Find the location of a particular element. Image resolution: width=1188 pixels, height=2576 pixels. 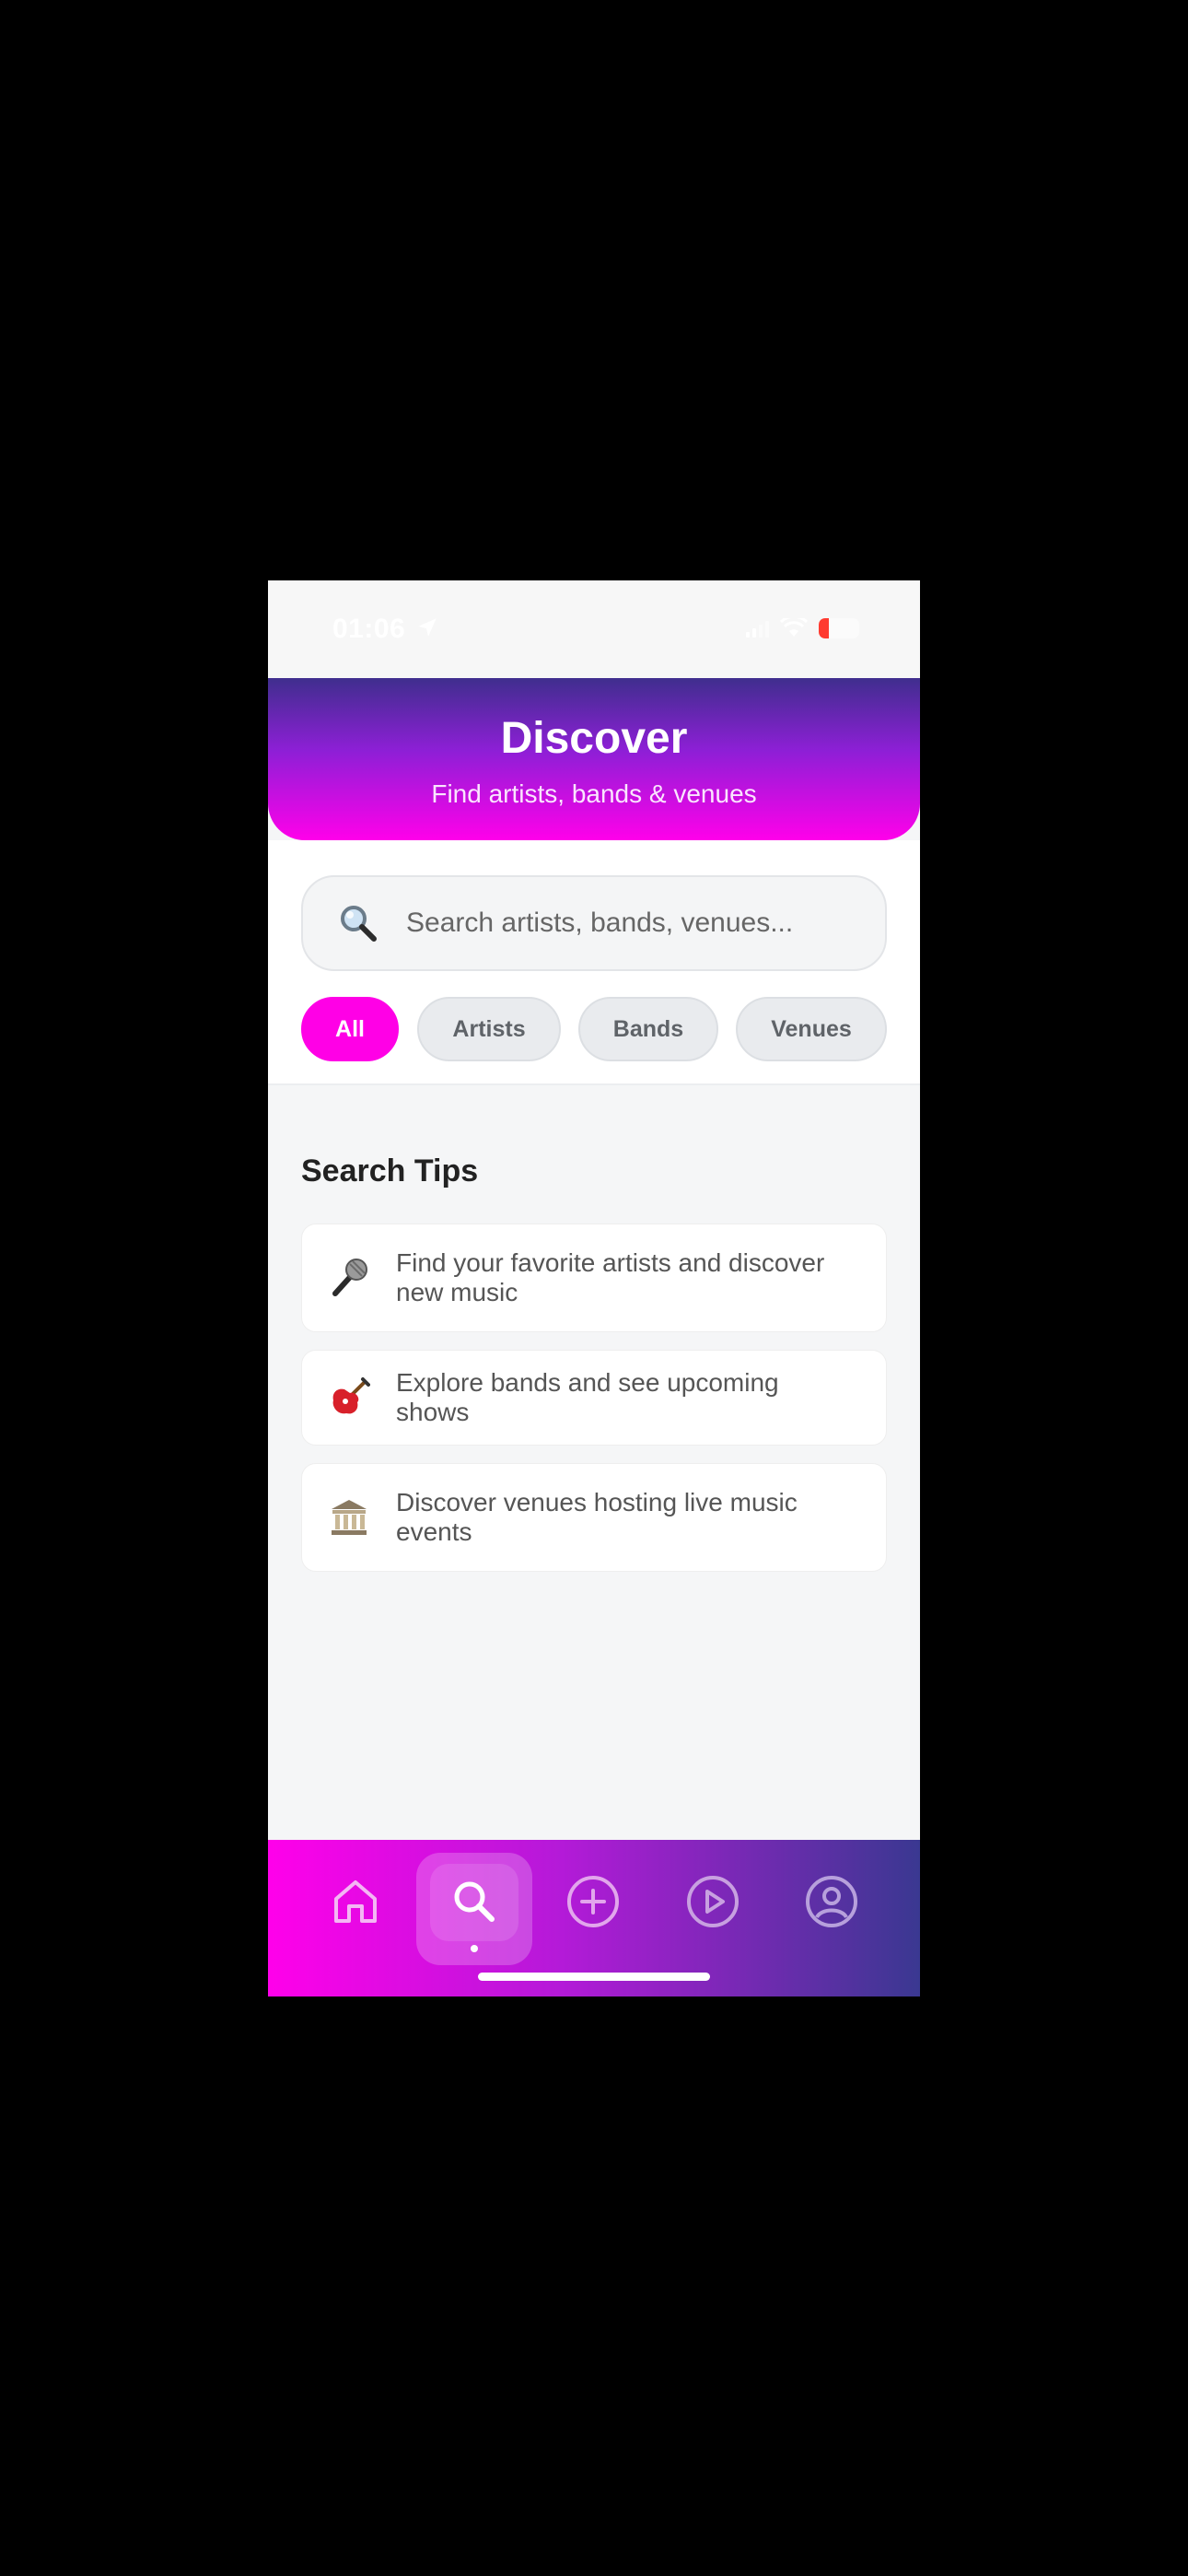

filter-artists: Artists is located at coordinates (489, 1029).